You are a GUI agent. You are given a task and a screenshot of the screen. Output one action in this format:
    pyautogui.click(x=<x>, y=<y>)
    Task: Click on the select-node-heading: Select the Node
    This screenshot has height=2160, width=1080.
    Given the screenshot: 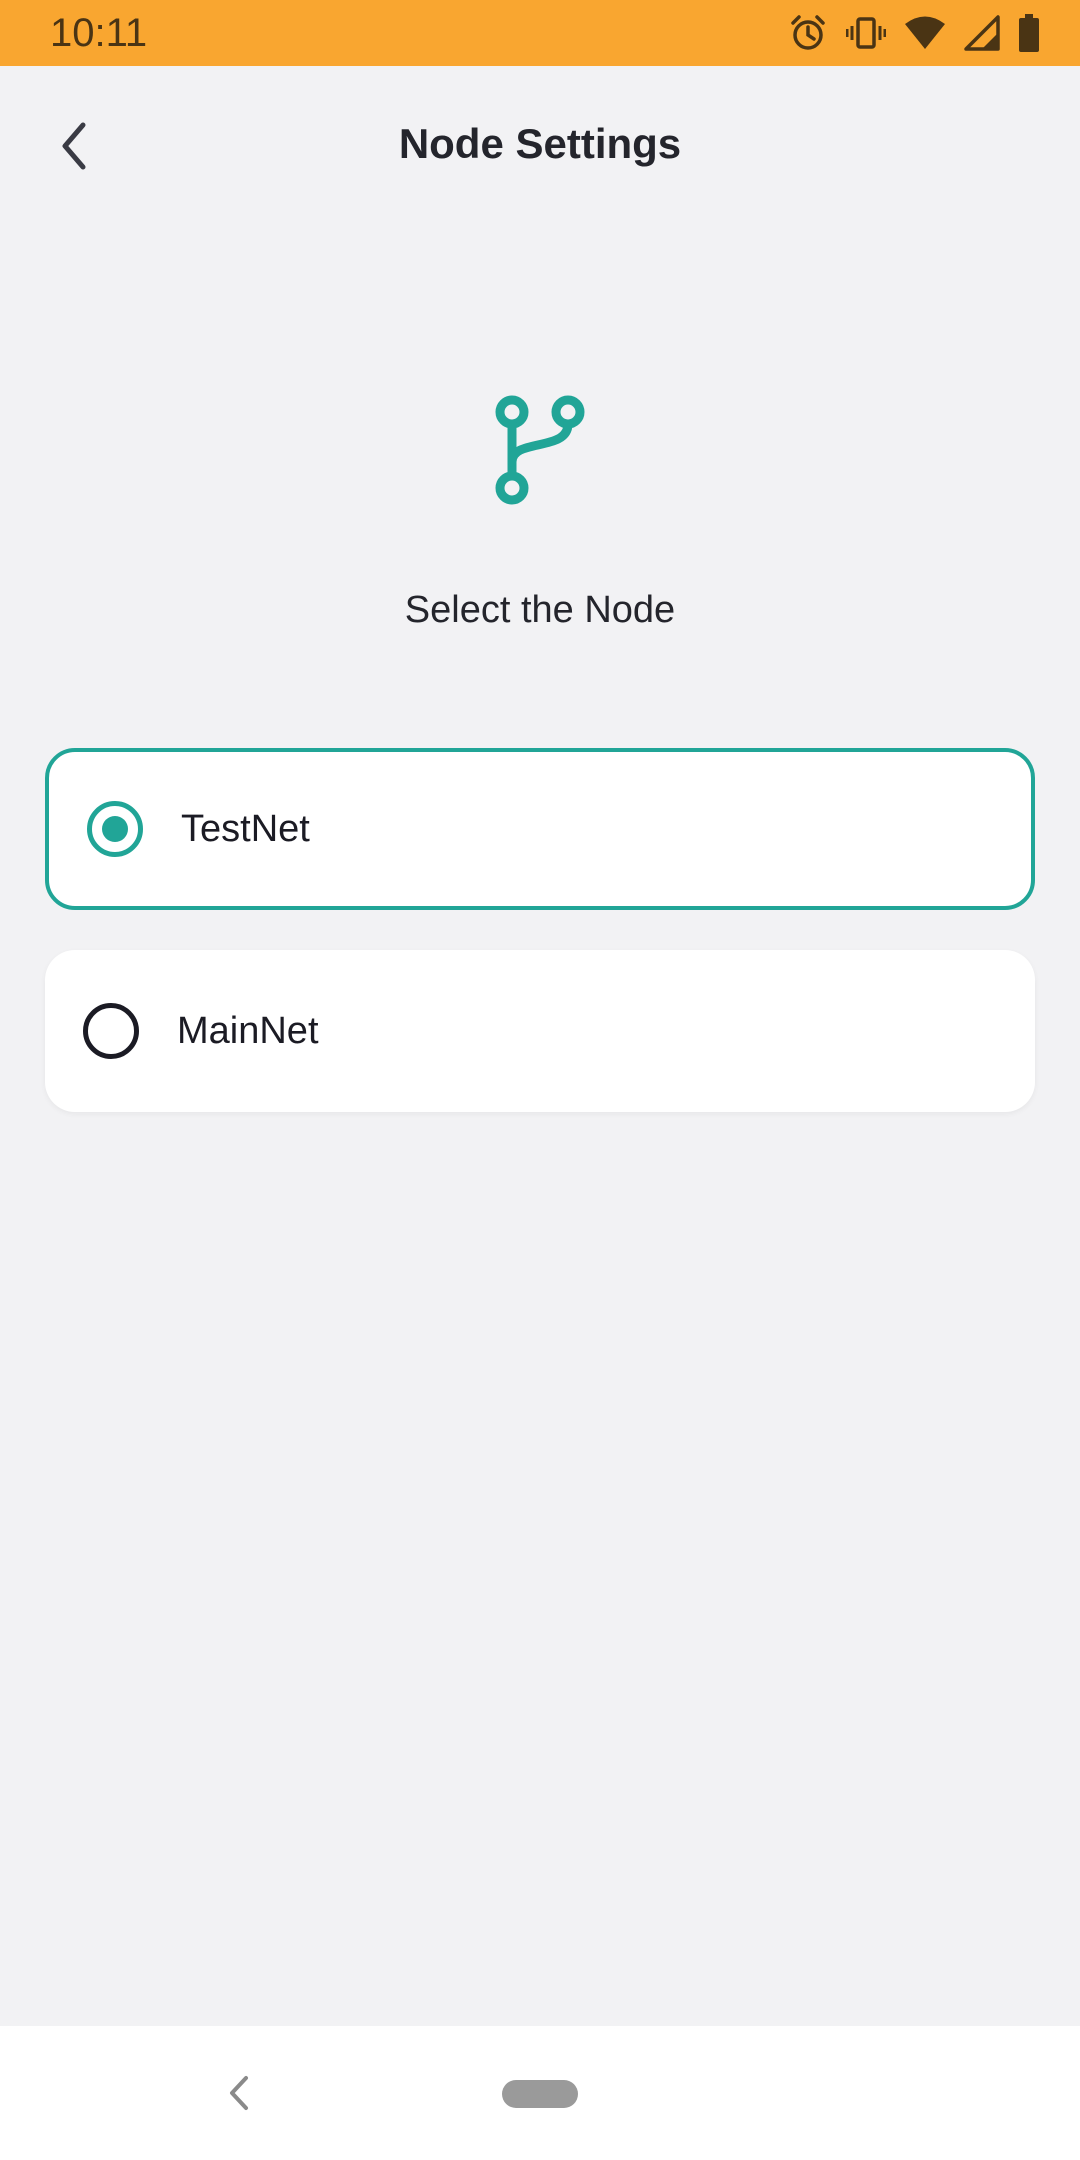 What is the action you would take?
    pyautogui.click(x=540, y=610)
    